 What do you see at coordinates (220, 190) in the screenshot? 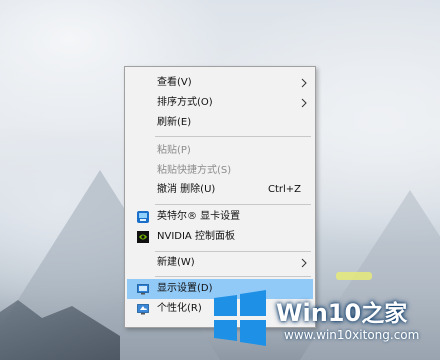
I see `menu-item-undo-delete: 撤消 删除(U) Ctrl+Z` at bounding box center [220, 190].